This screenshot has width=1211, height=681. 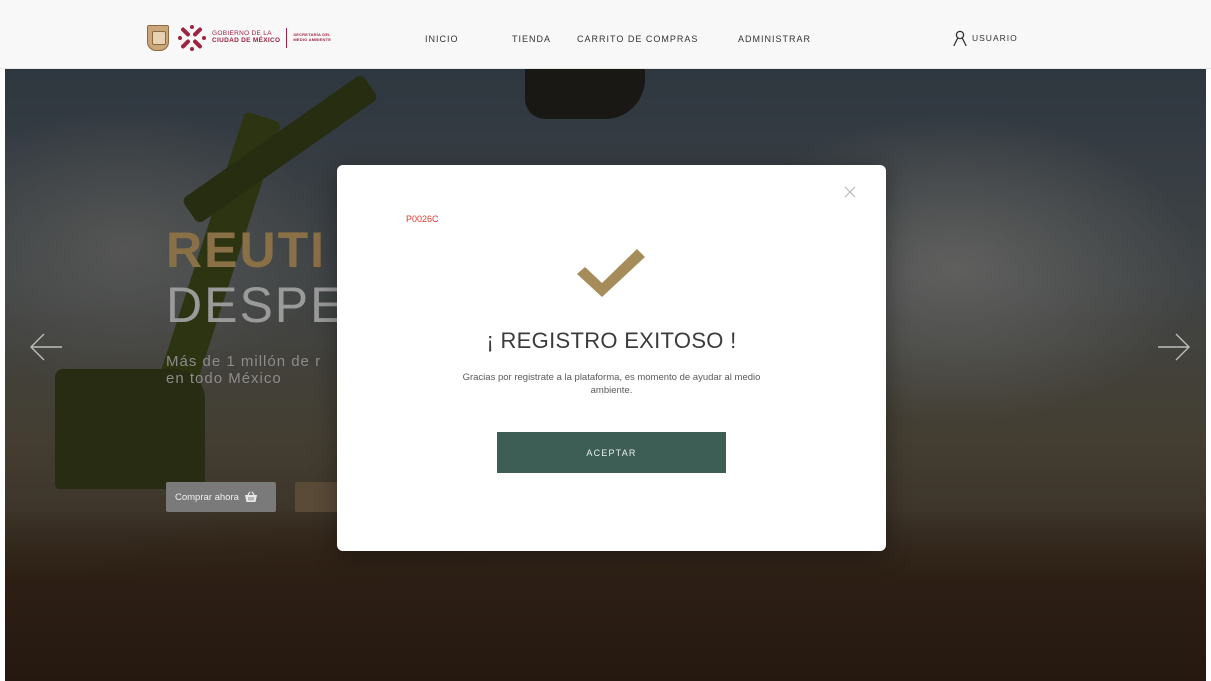 What do you see at coordinates (422, 219) in the screenshot?
I see `modal-code-label: P0026C` at bounding box center [422, 219].